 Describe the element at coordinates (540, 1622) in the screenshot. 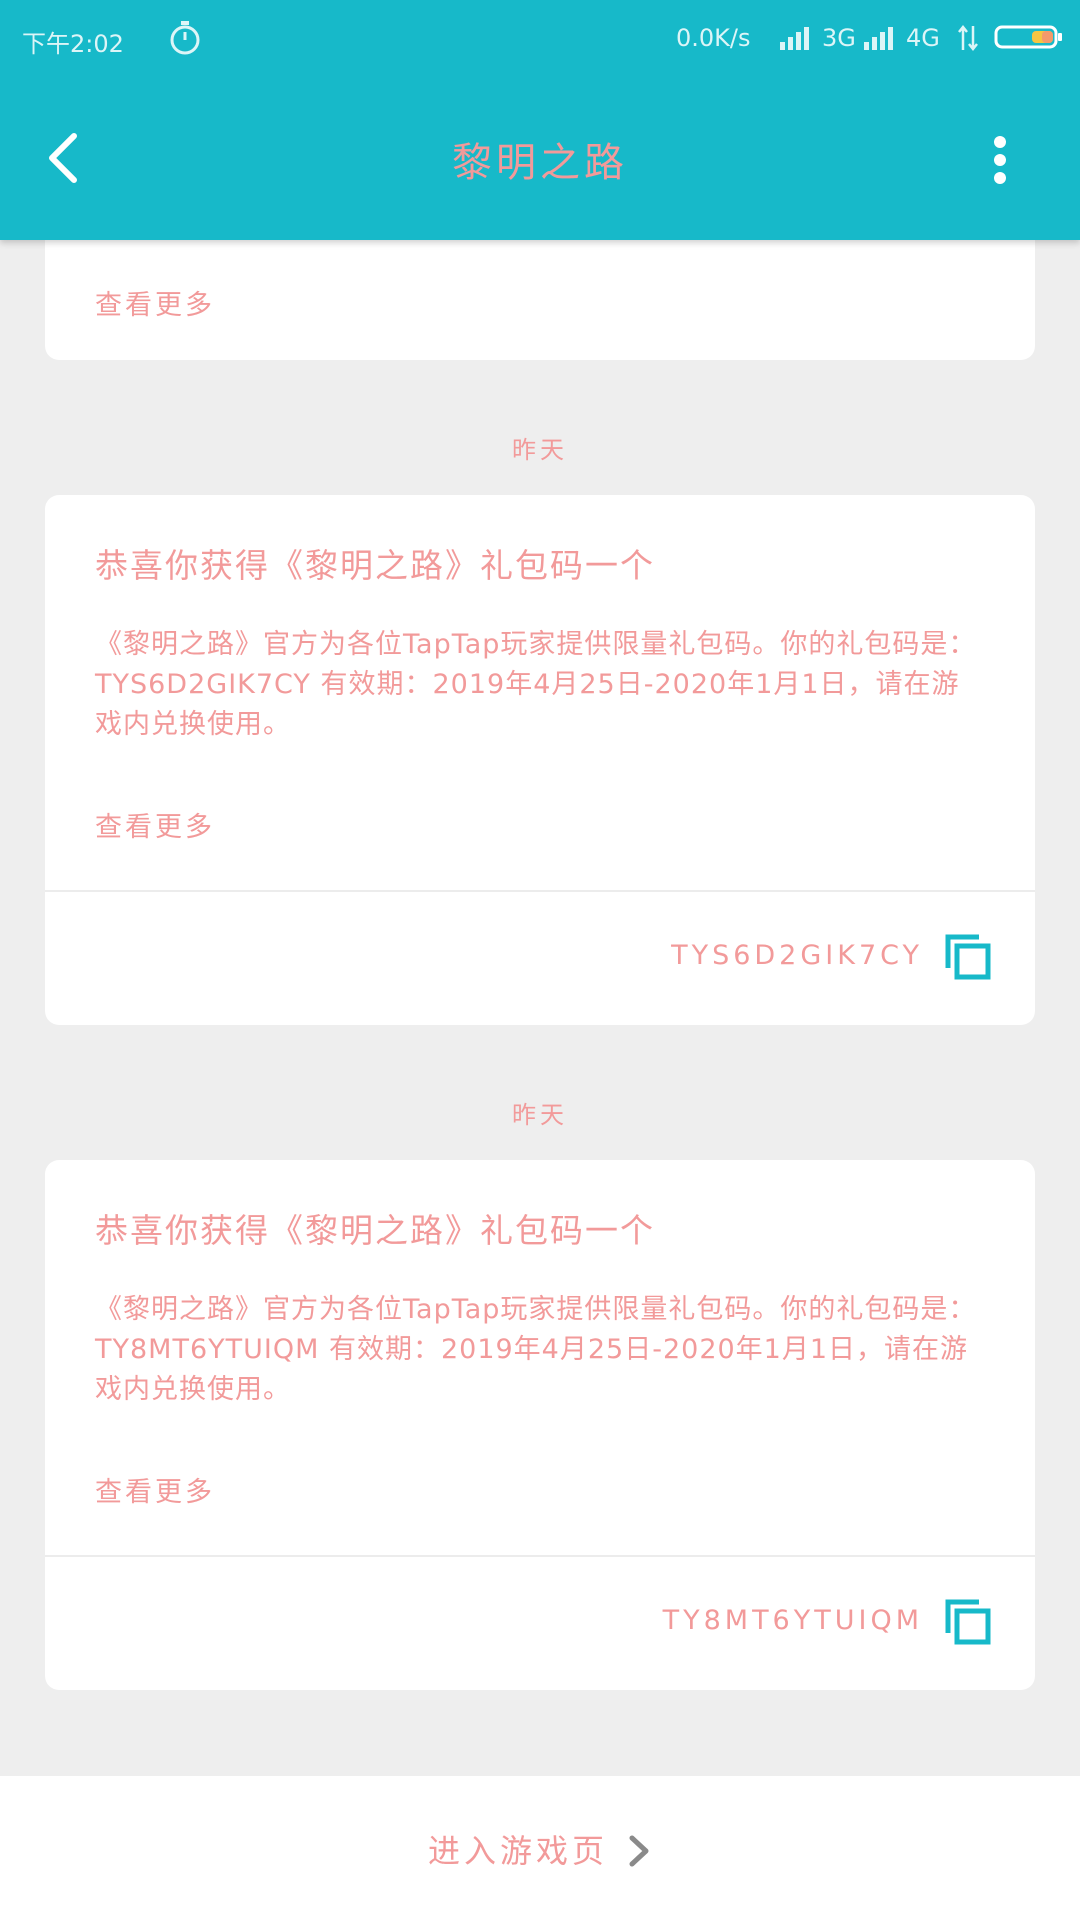

I see `gift-code-row: TY8MT6YTUIQM` at that location.